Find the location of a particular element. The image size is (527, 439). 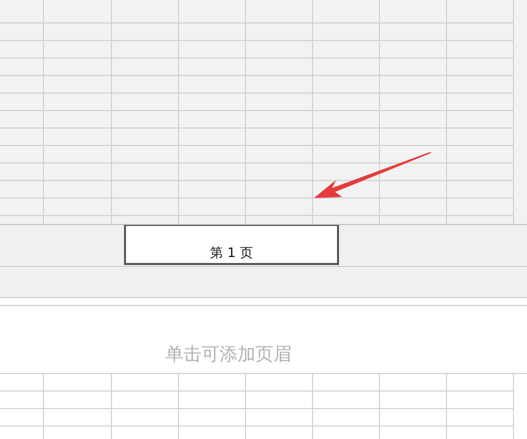

header-placeholder: 单击可添加页眉 is located at coordinates (229, 354).